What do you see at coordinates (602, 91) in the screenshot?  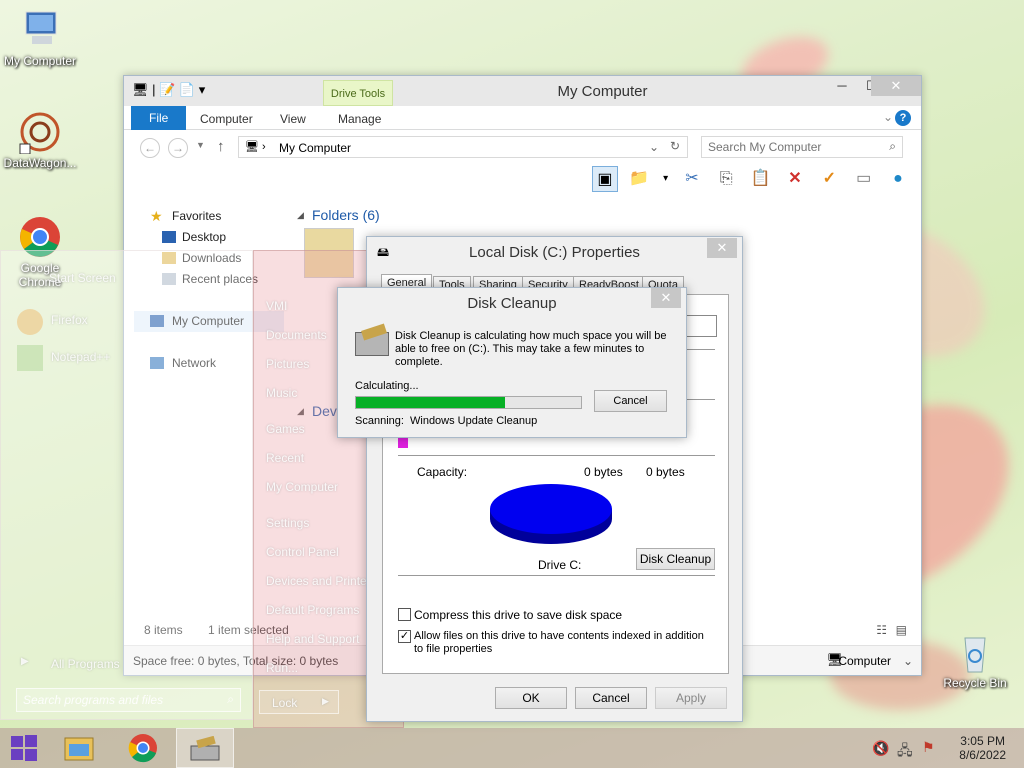 I see `window-title: My Computer` at bounding box center [602, 91].